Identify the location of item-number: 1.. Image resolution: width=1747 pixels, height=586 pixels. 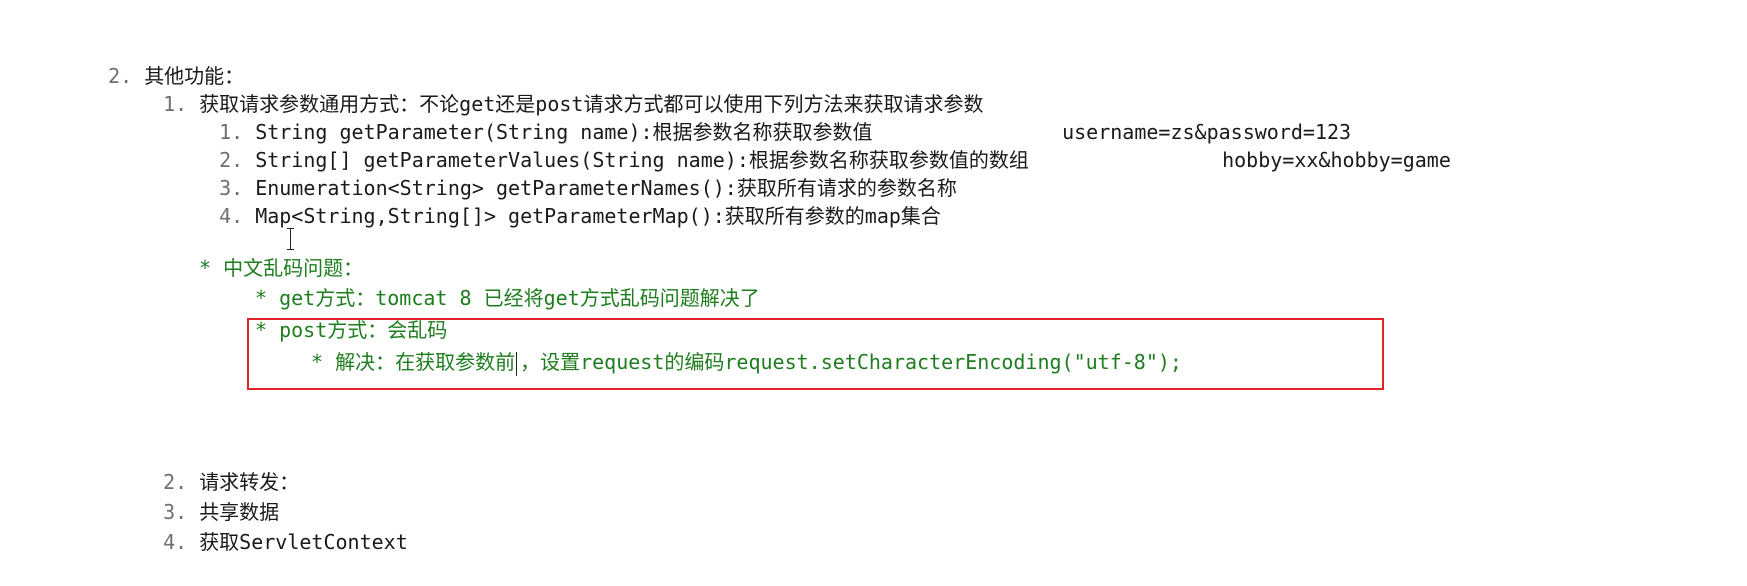
(175, 104).